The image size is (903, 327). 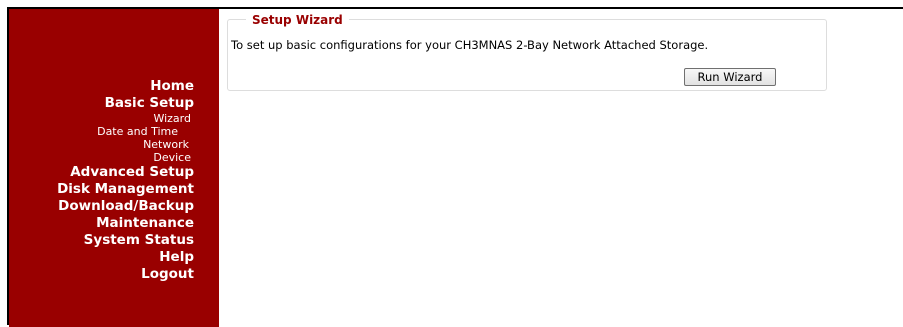 I want to click on nav-wizard: Wizard, so click(x=99, y=118).